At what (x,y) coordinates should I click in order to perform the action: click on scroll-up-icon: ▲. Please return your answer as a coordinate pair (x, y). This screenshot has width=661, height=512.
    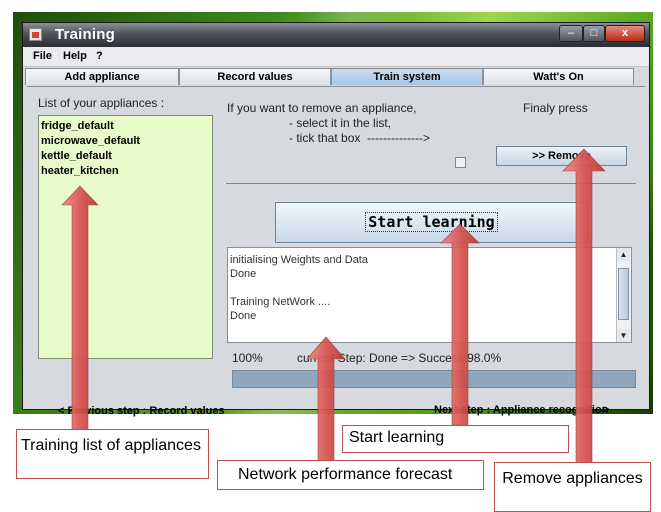
    Looking at the image, I should click on (623, 254).